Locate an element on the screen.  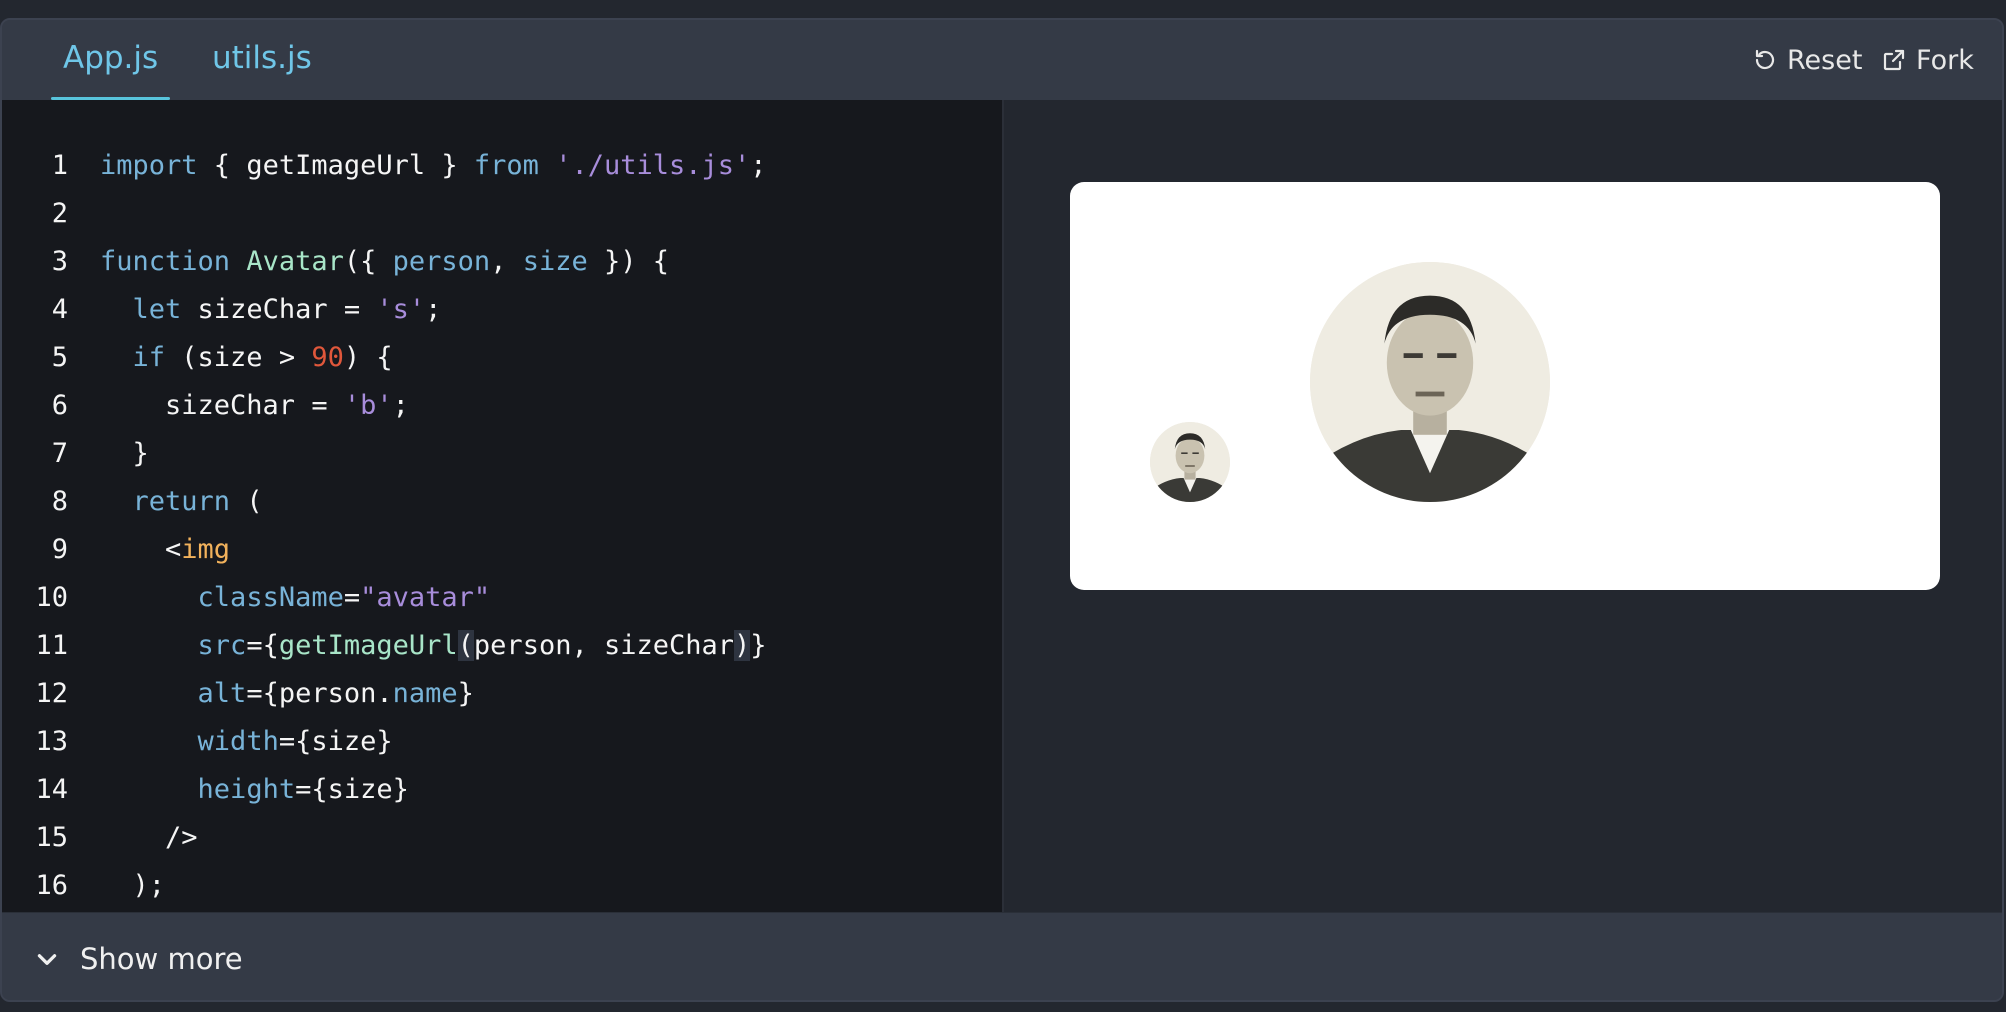
code-line: 11 src={getImageUrl(person, sizeChar)} is located at coordinates (502, 646).